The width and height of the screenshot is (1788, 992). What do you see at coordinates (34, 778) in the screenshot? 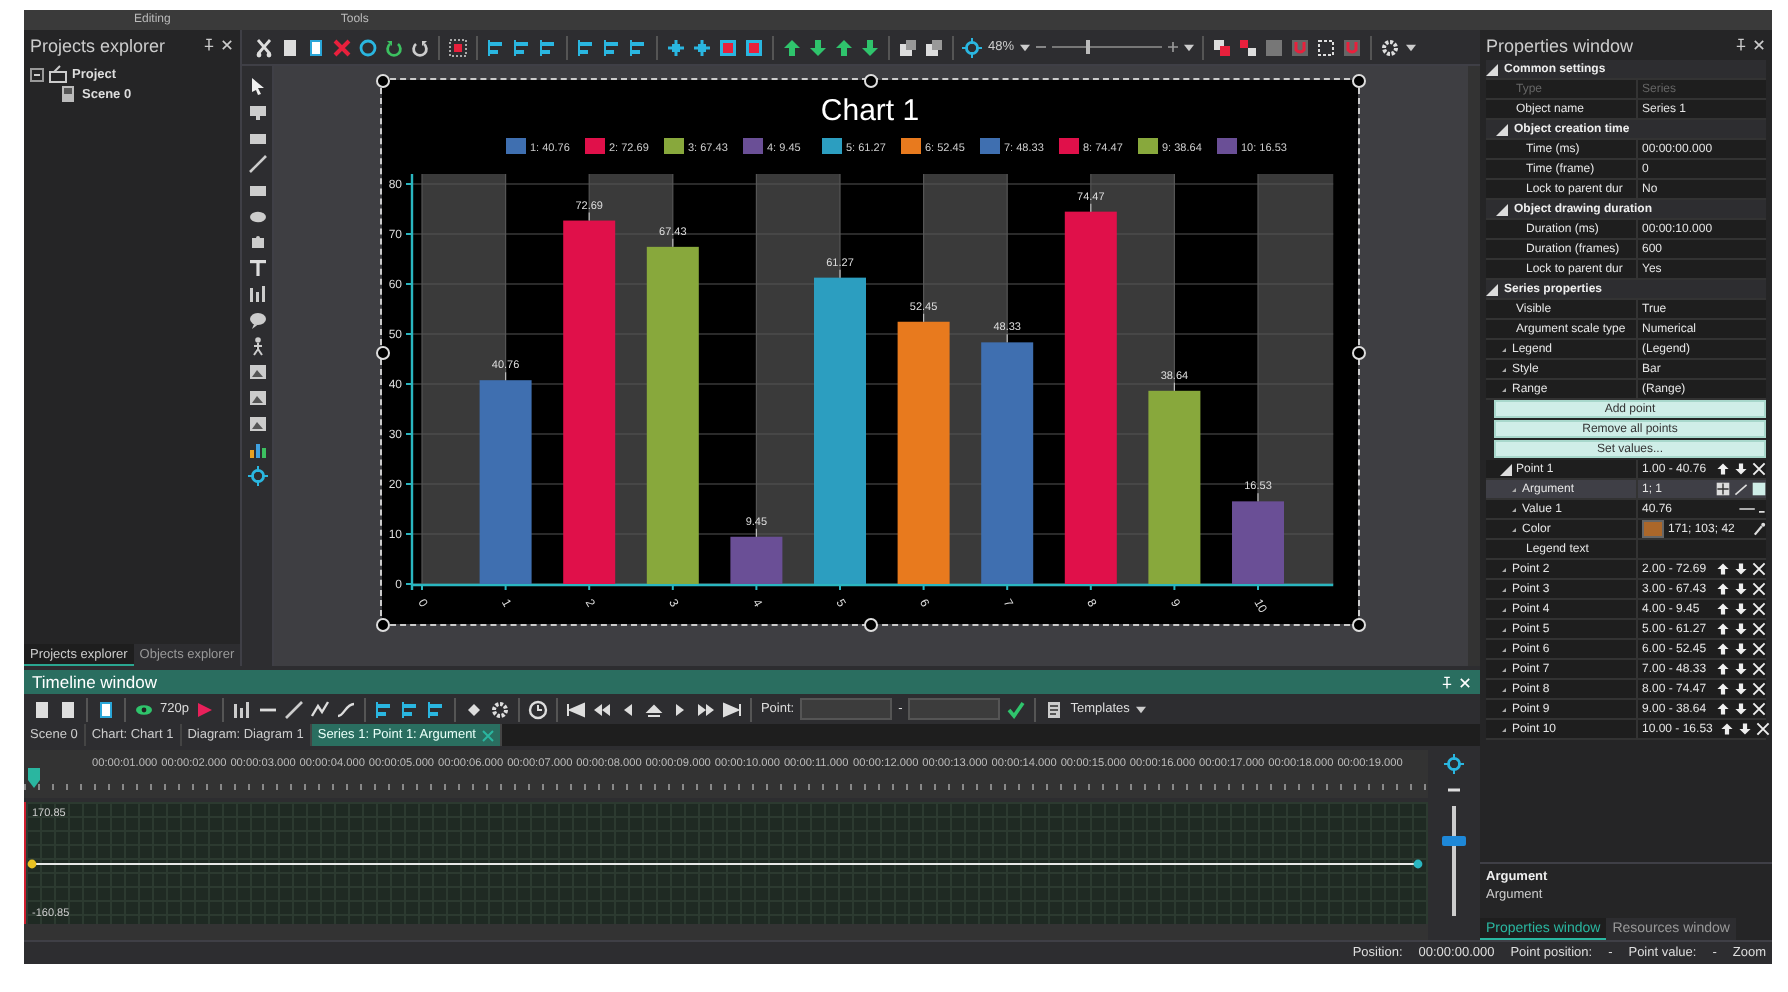
I see `playhead-icon` at bounding box center [34, 778].